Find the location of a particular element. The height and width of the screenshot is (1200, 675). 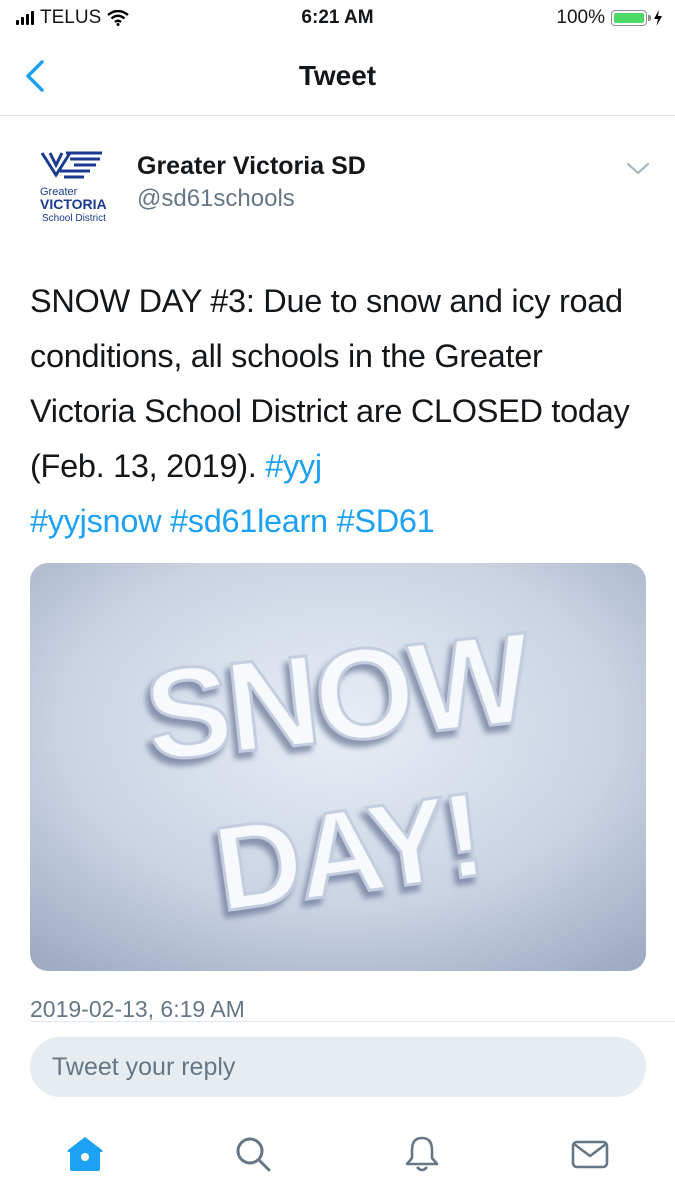

author-name: Greater Victoria SD is located at coordinates (251, 166).